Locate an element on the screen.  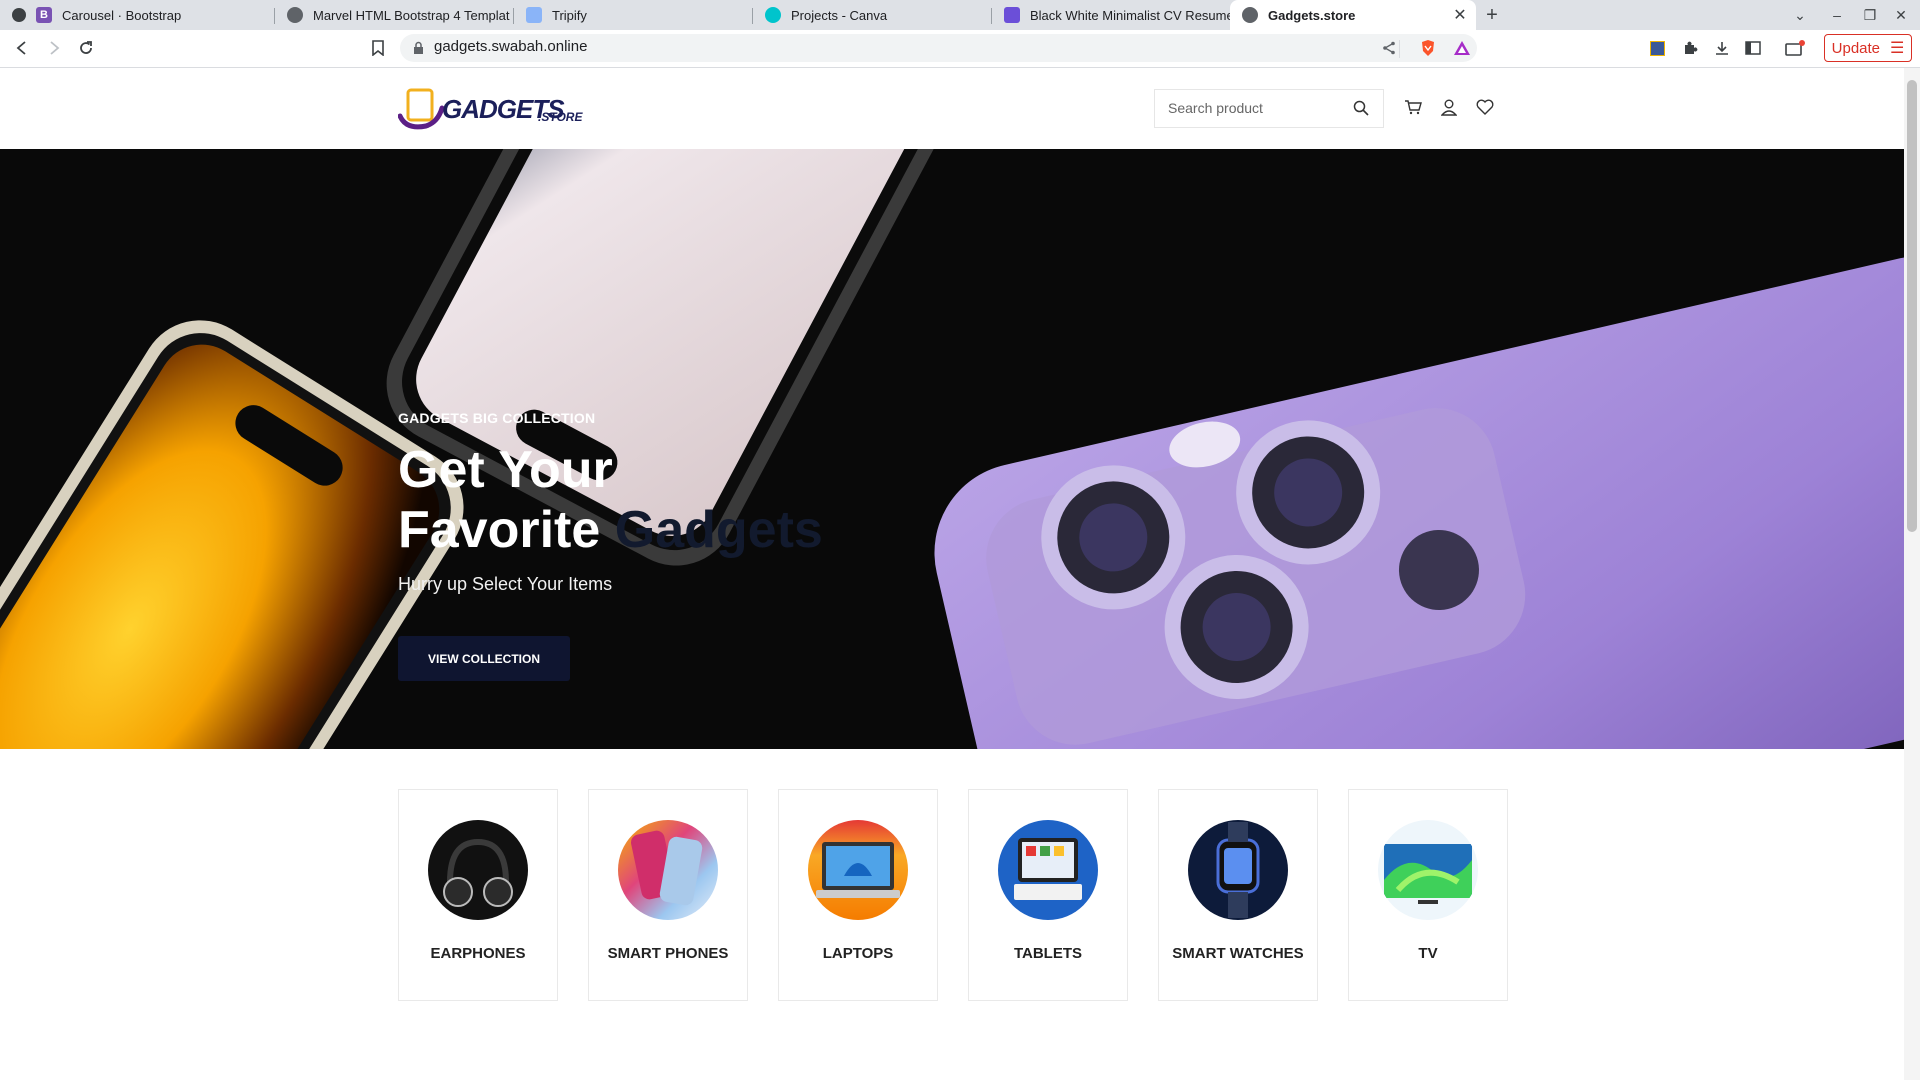
back-icon is located at coordinates (22, 48).